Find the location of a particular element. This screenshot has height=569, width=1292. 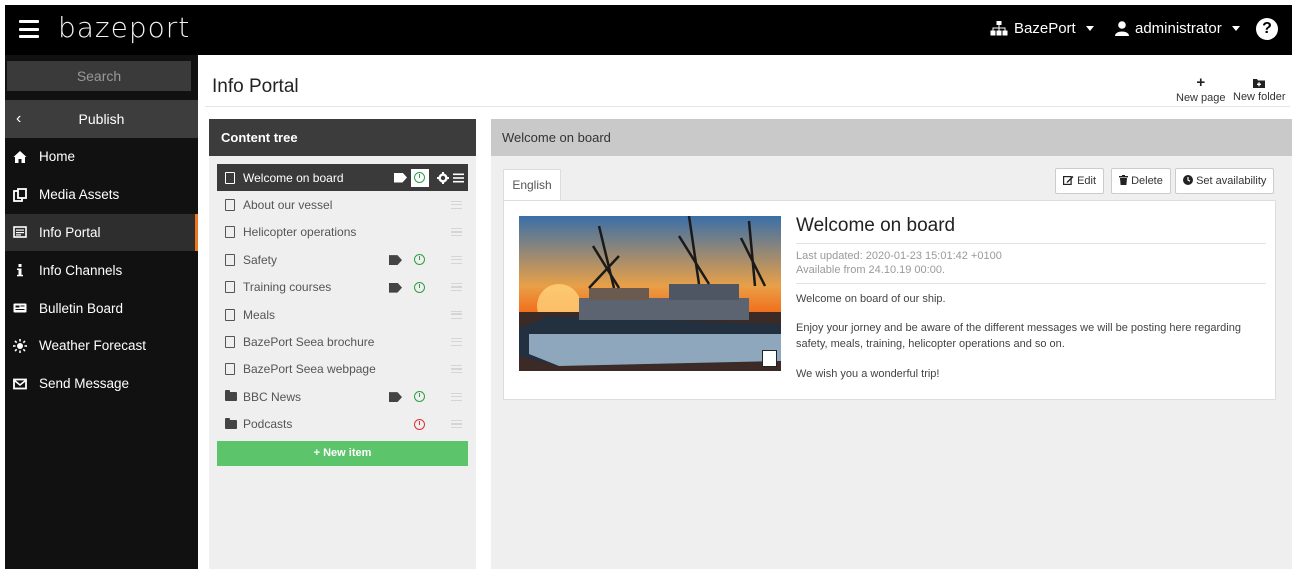

tree-item-bazeport-seea-brochure: BazePort Seea brochure is located at coordinates (342, 341).